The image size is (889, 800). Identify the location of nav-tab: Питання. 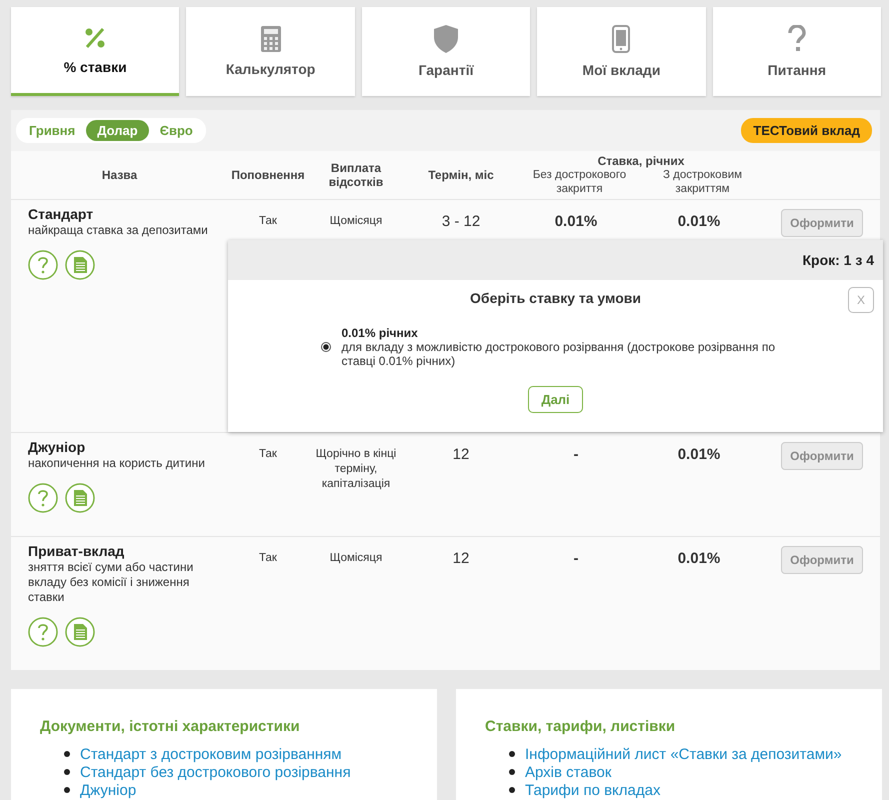
(797, 51).